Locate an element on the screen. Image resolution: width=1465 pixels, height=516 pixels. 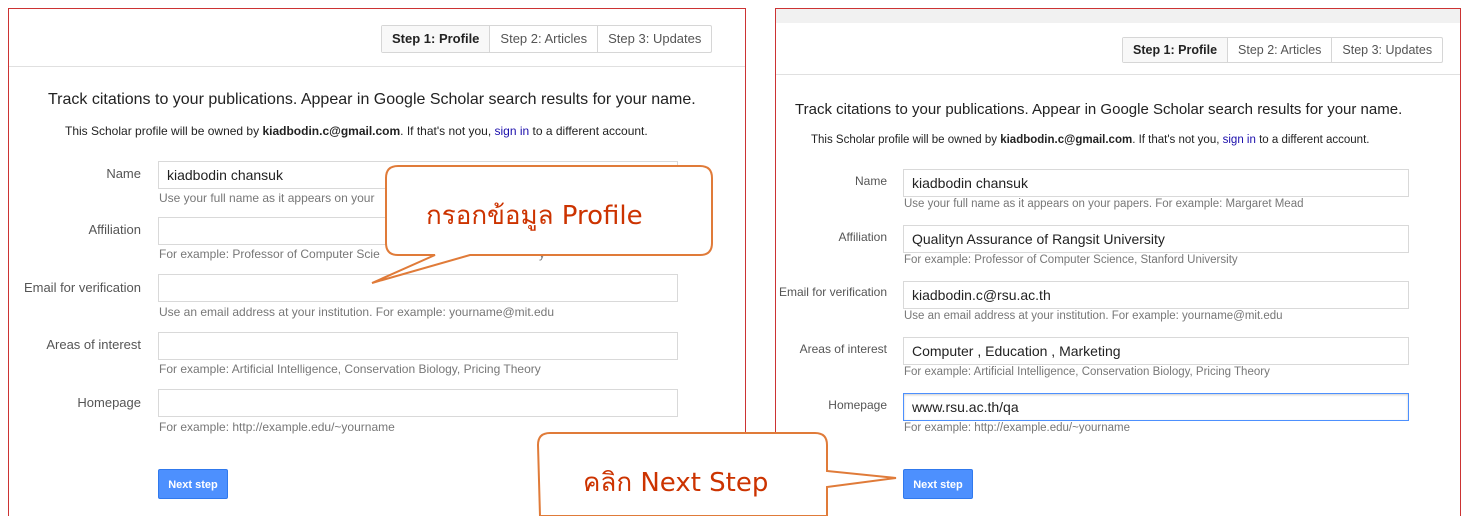
next-callout-text: คลิก Next Step is located at coordinates (676, 483).